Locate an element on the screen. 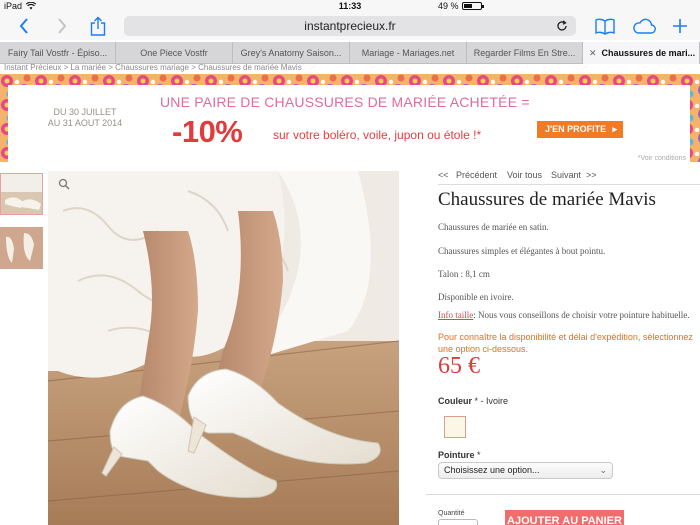 The height and width of the screenshot is (525, 700). availability: Disponible en ivoire. is located at coordinates (476, 297).